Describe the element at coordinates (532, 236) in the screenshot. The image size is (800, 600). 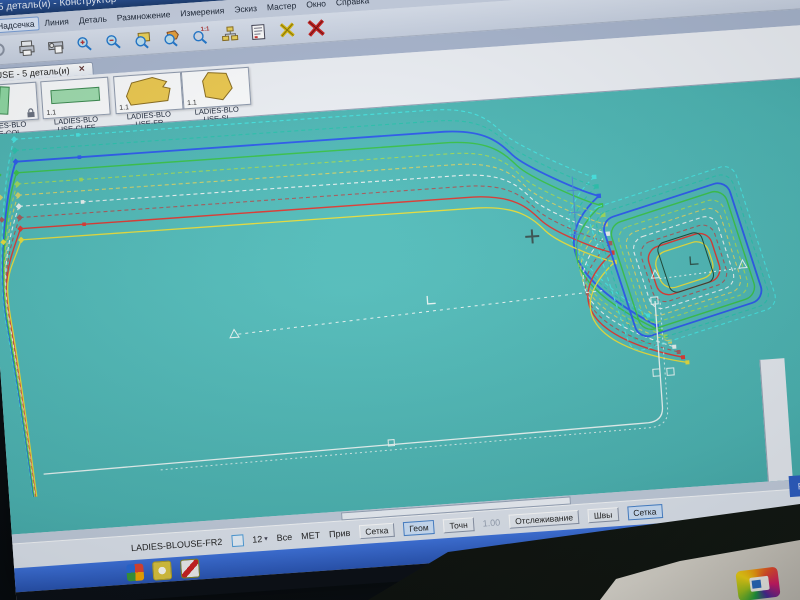
I see `cursor-crosshair` at that location.